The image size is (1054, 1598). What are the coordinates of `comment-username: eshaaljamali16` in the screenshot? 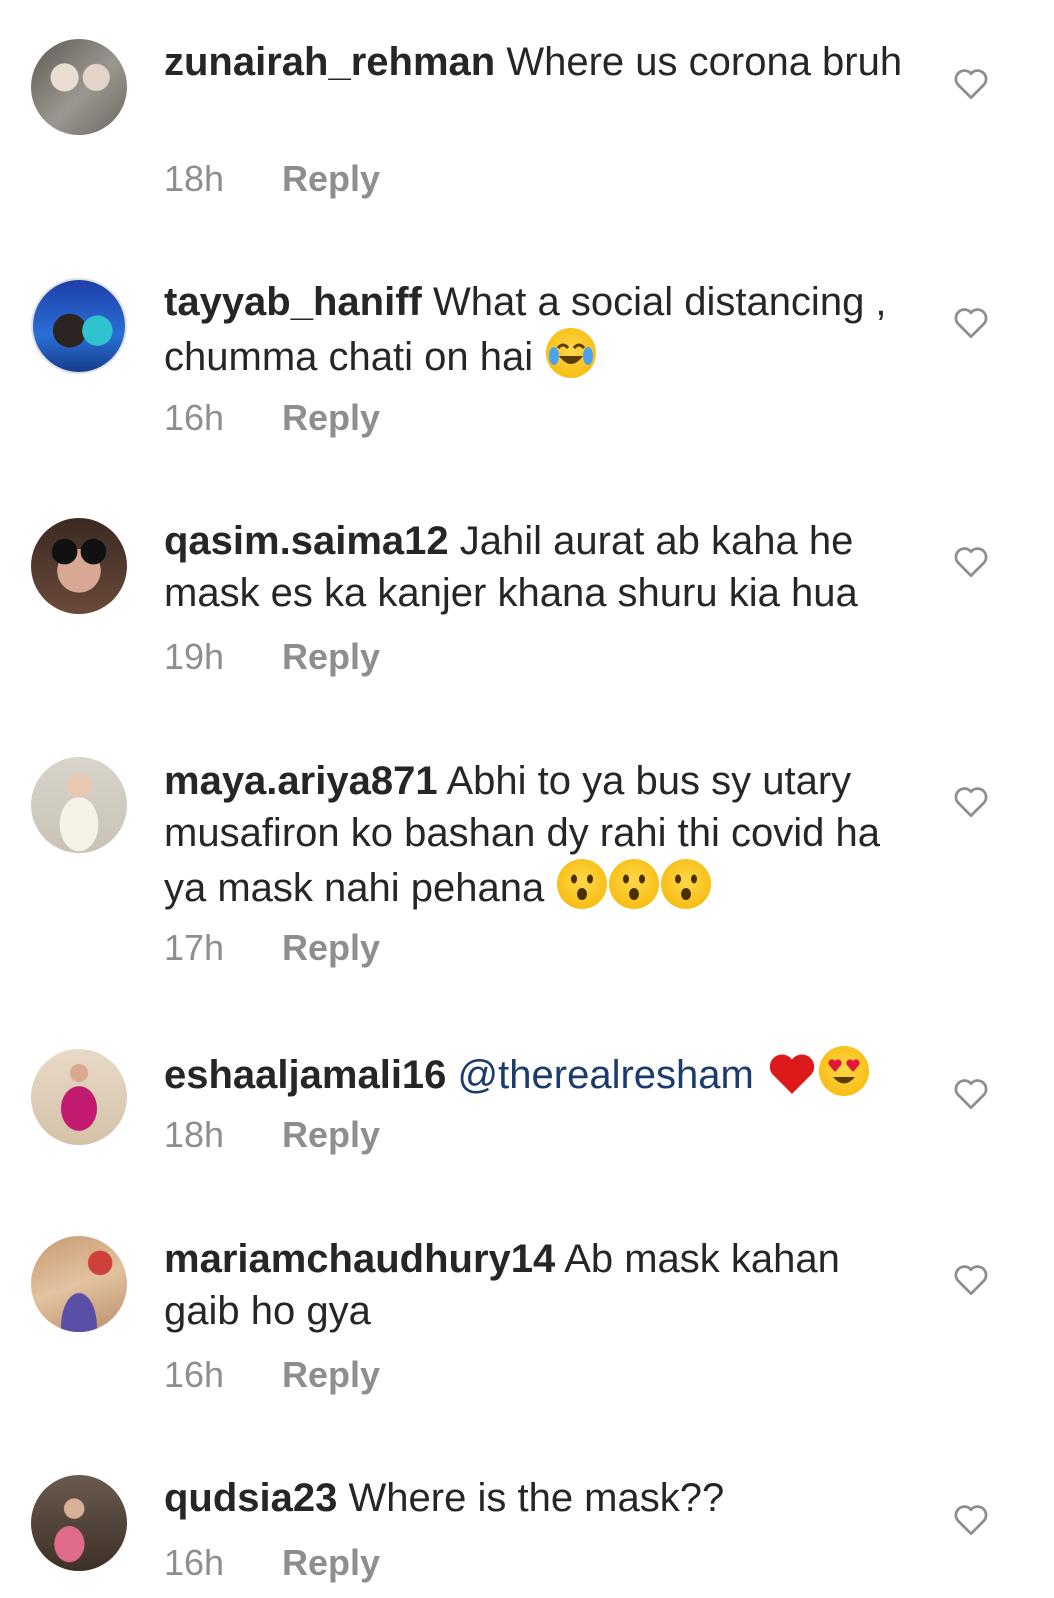 It's located at (305, 1075).